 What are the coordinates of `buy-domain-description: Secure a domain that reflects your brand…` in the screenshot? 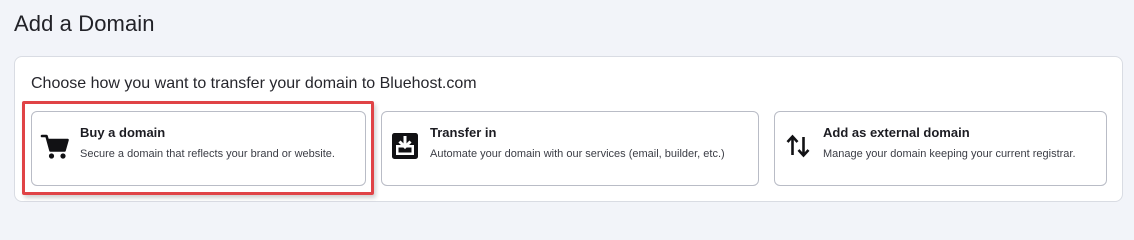 It's located at (207, 154).